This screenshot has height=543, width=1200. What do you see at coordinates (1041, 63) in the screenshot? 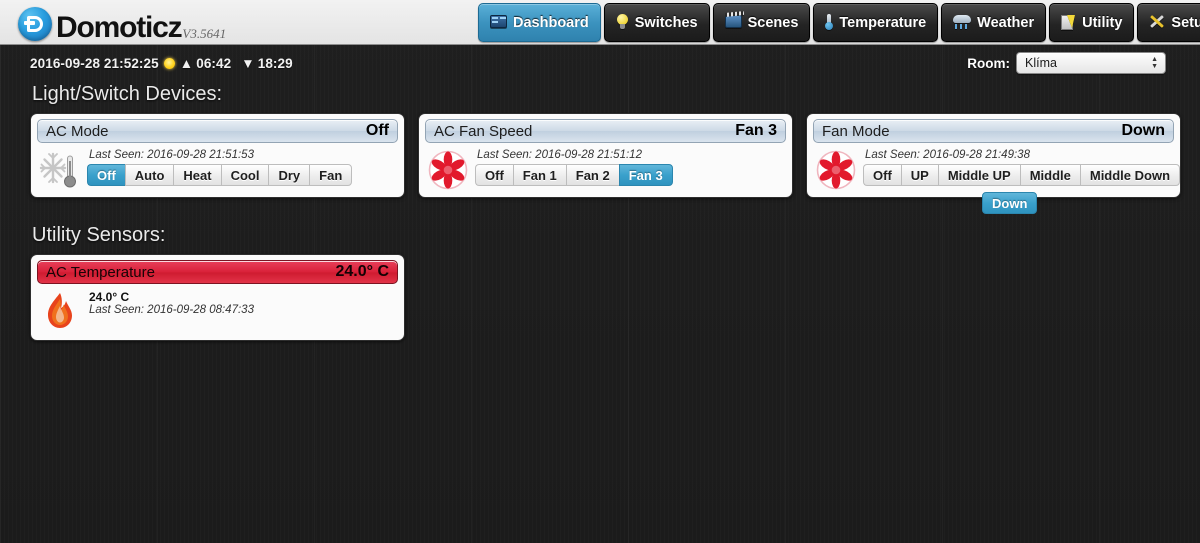
I see `room-select-value: Klíma` at bounding box center [1041, 63].